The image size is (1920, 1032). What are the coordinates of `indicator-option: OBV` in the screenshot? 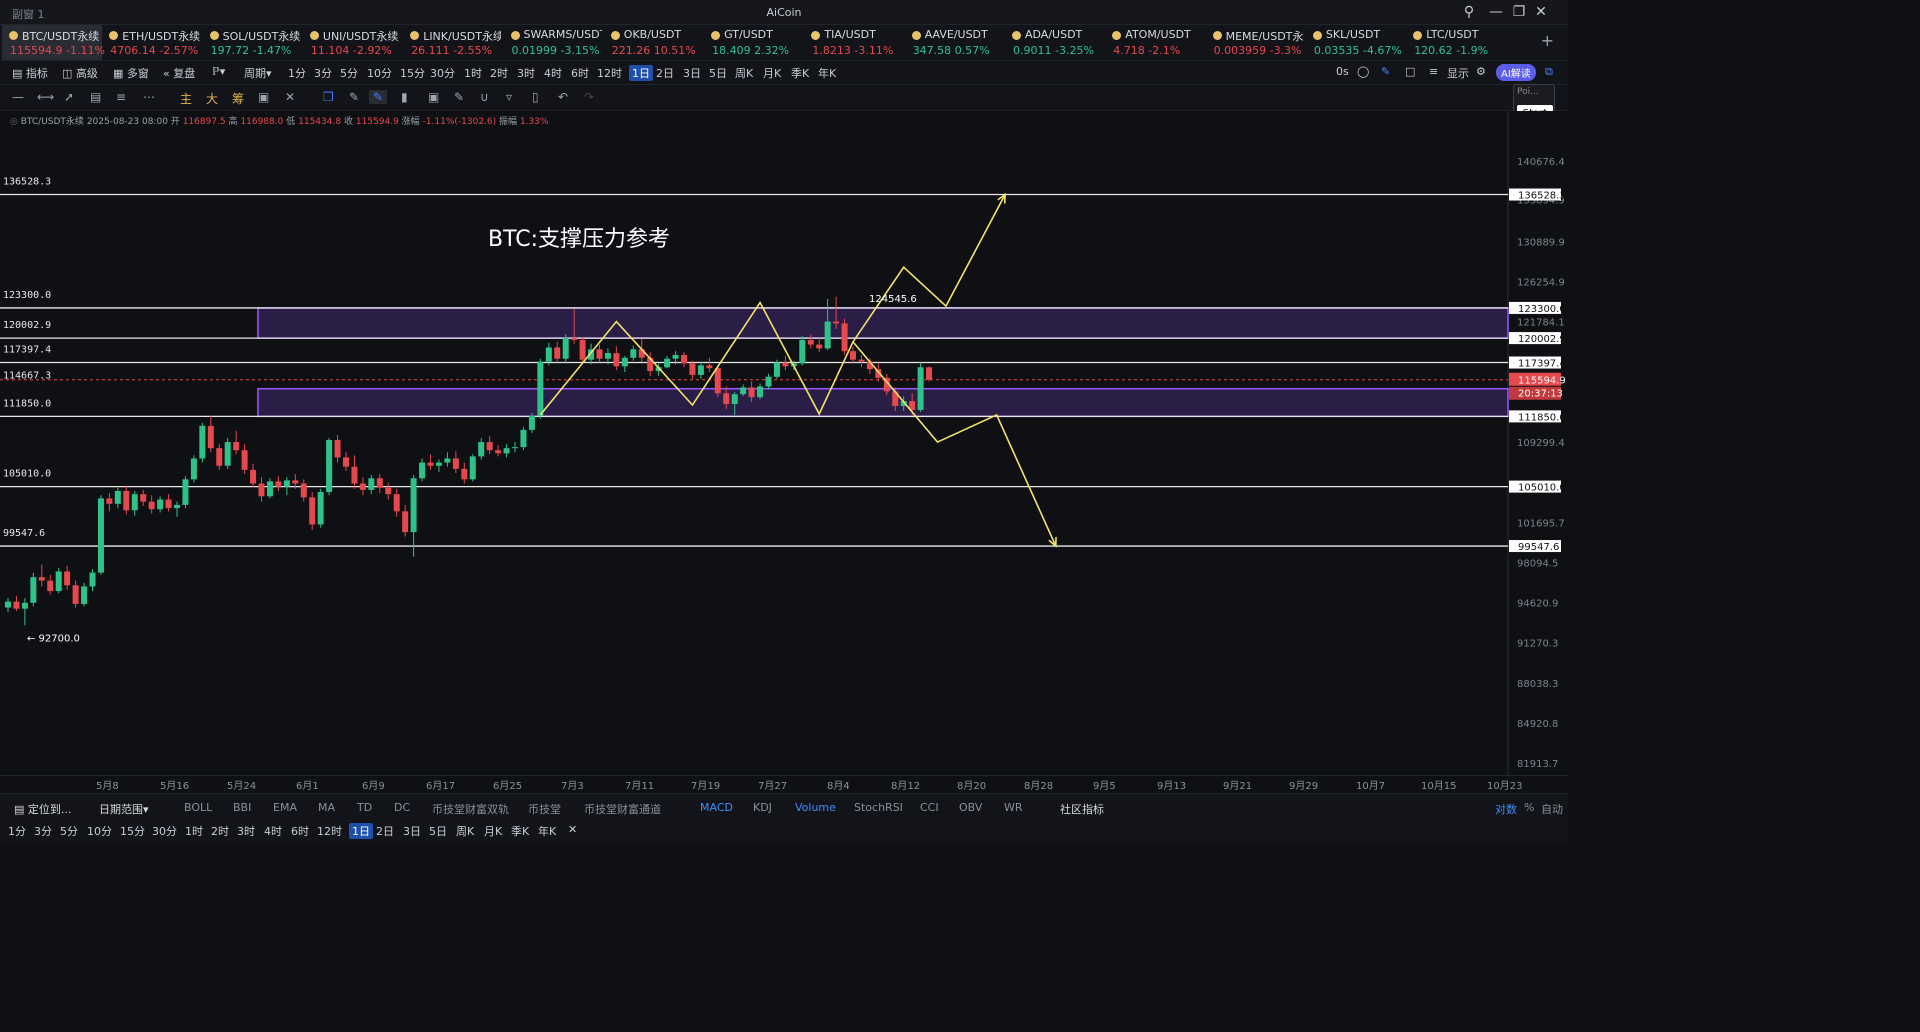 It's located at (970, 807).